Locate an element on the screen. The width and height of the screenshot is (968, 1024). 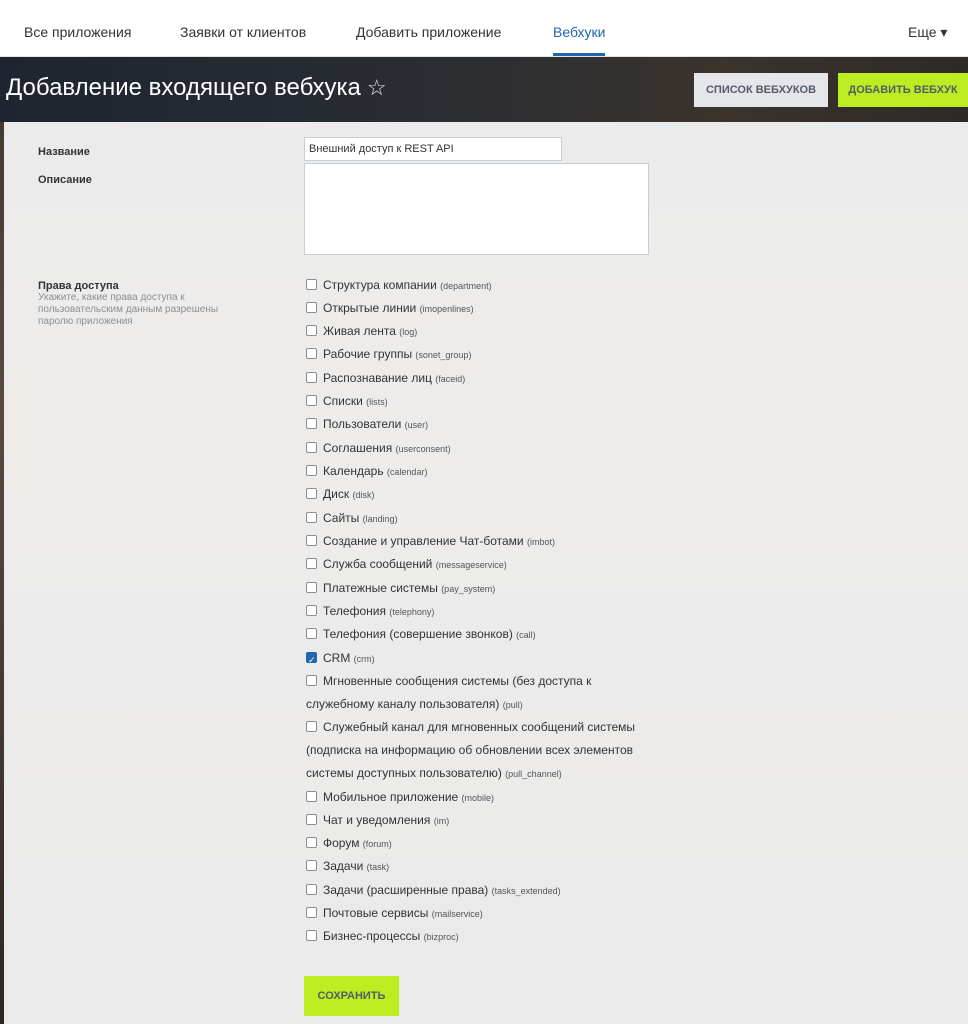
name-label: Название is located at coordinates (64, 152).